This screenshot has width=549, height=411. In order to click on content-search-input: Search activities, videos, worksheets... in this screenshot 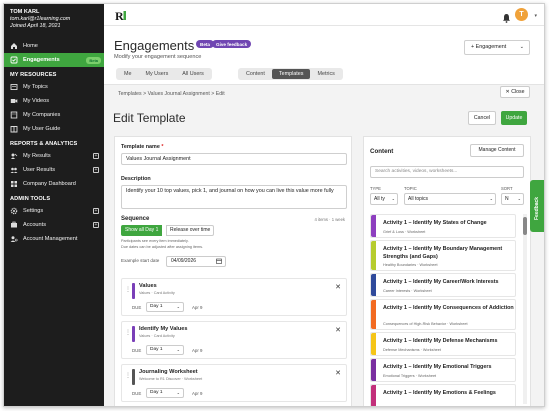, I will do `click(447, 172)`.